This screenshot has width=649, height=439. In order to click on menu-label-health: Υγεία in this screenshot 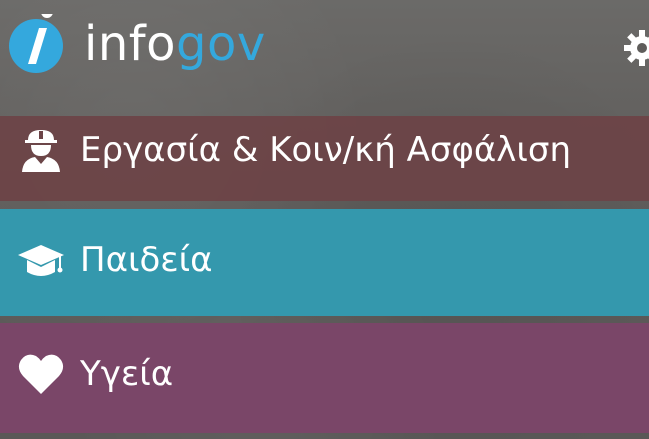, I will do `click(127, 374)`.